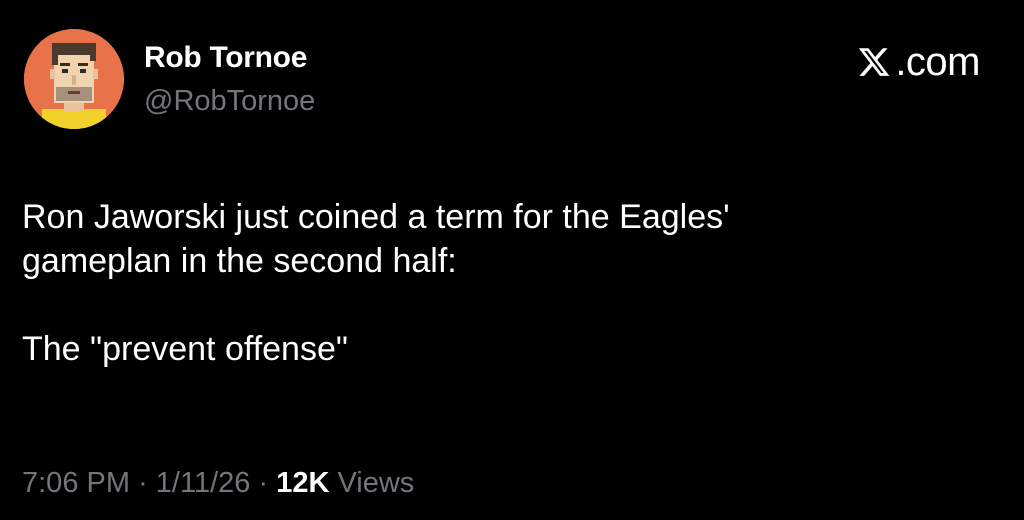 The height and width of the screenshot is (520, 1024). I want to click on x-logo-icon, so click(874, 62).